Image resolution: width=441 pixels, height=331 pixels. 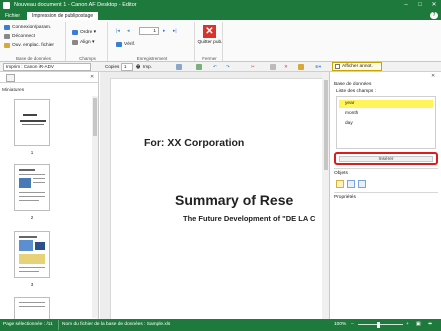 I want to click on verify-icon, so click(x=119, y=44).